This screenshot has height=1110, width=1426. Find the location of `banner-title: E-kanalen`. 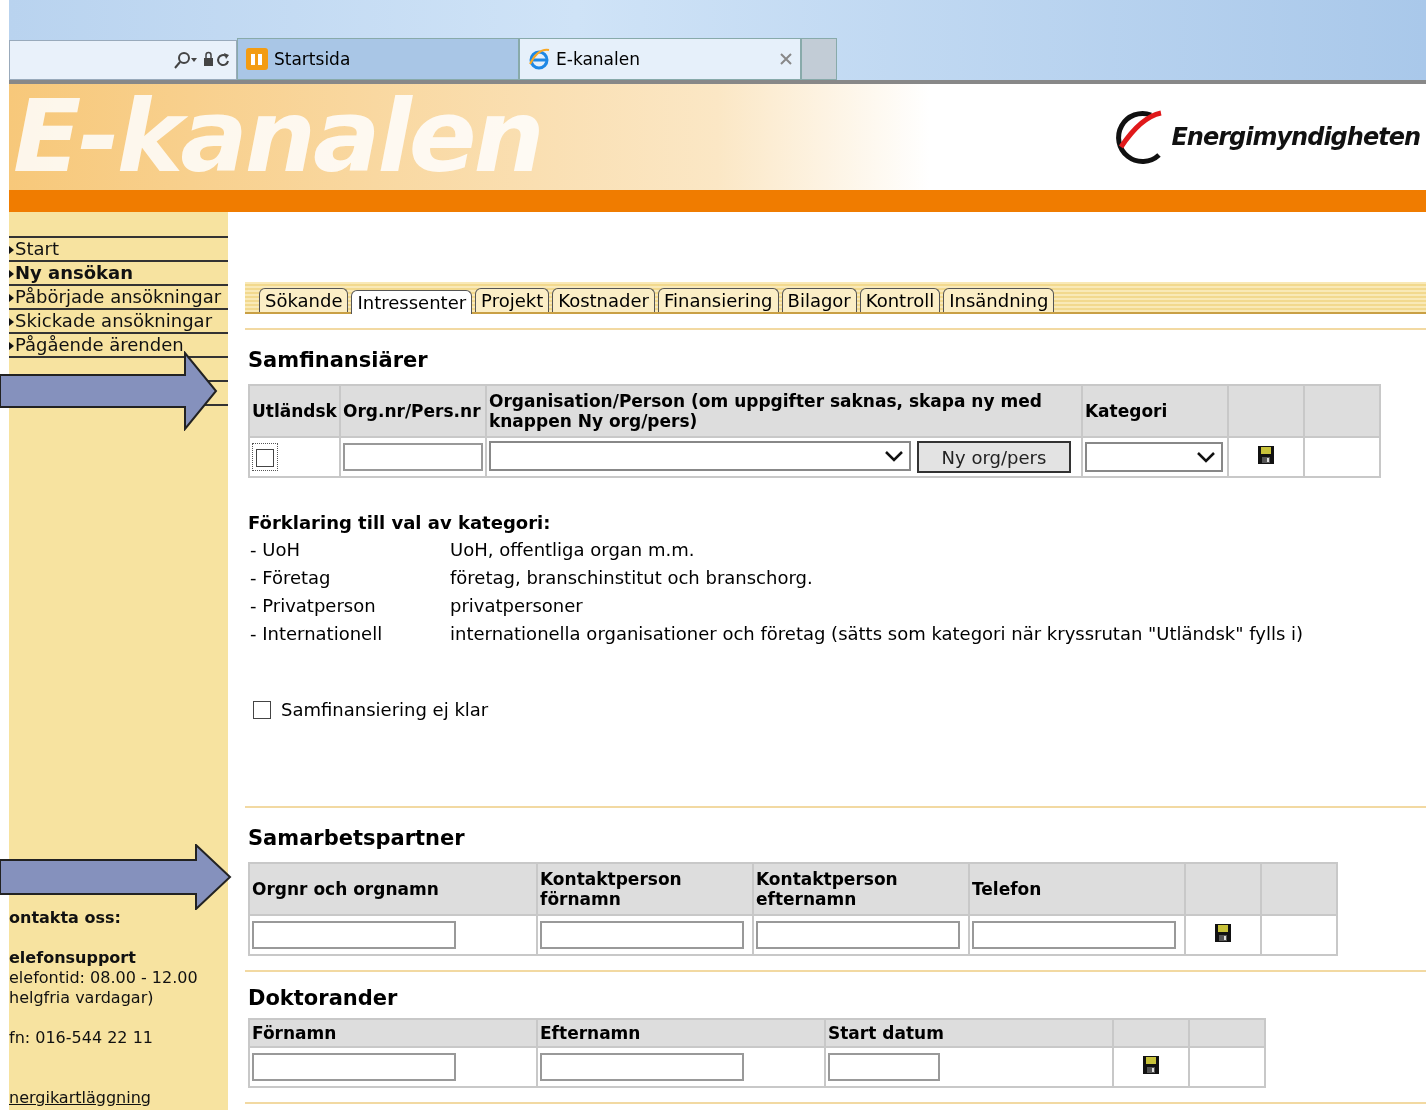

banner-title: E-kanalen is located at coordinates (277, 137).